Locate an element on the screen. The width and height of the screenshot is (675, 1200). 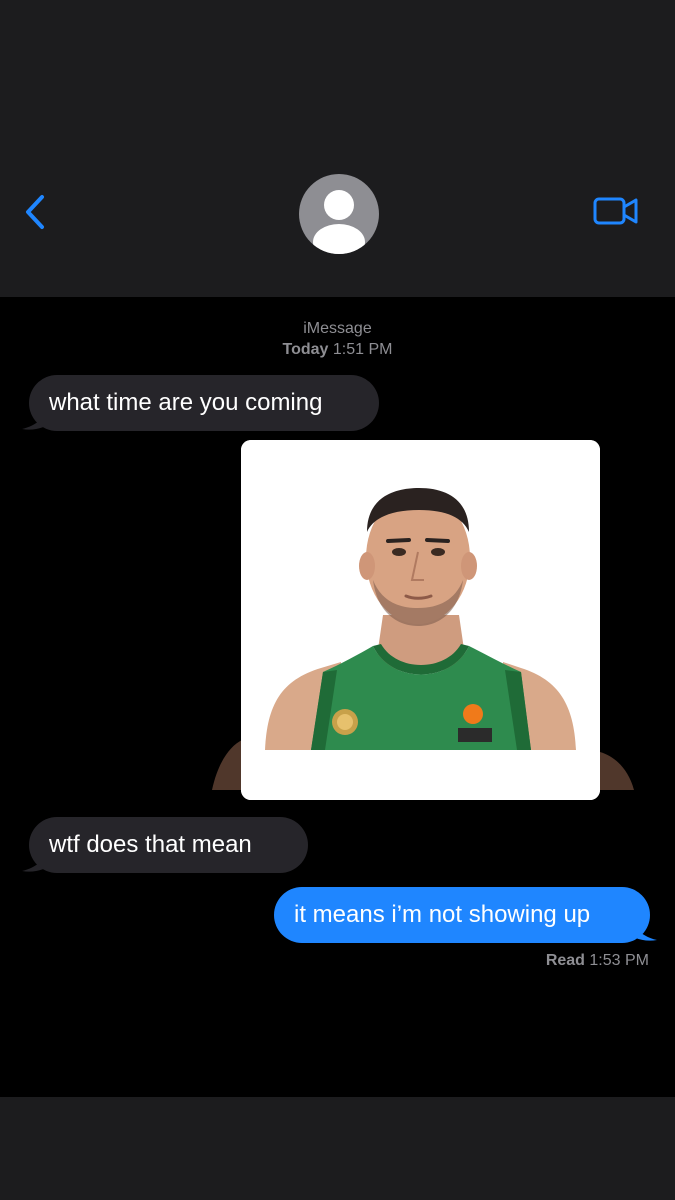
service-label: iMessage is located at coordinates (337, 328).